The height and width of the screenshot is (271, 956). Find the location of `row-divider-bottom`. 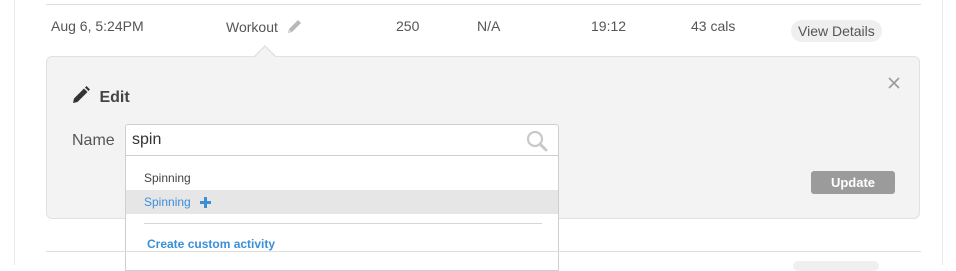

row-divider-bottom is located at coordinates (483, 251).